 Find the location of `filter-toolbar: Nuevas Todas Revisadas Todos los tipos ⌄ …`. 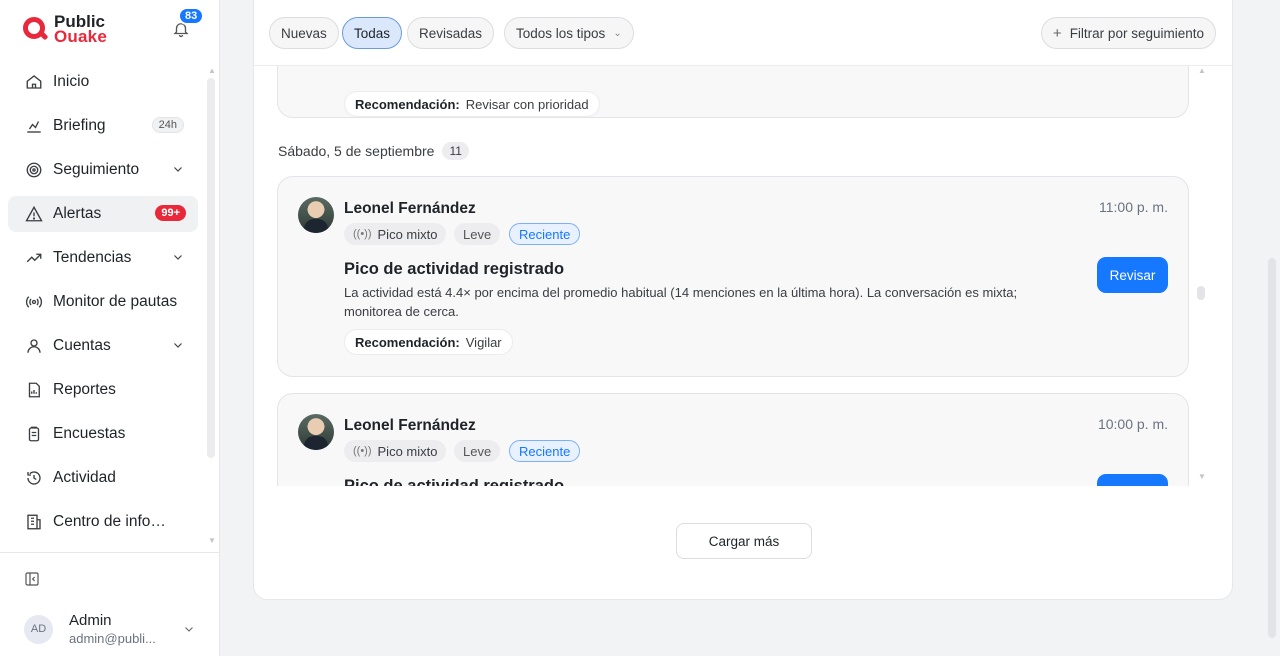

filter-toolbar: Nuevas Todas Revisadas Todos los tipos ⌄ … is located at coordinates (743, 33).